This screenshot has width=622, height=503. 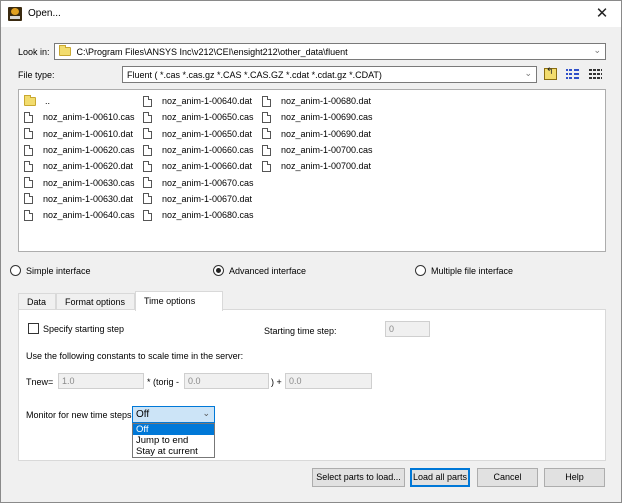 I want to click on tnew-input: 1.0, so click(x=101, y=381).